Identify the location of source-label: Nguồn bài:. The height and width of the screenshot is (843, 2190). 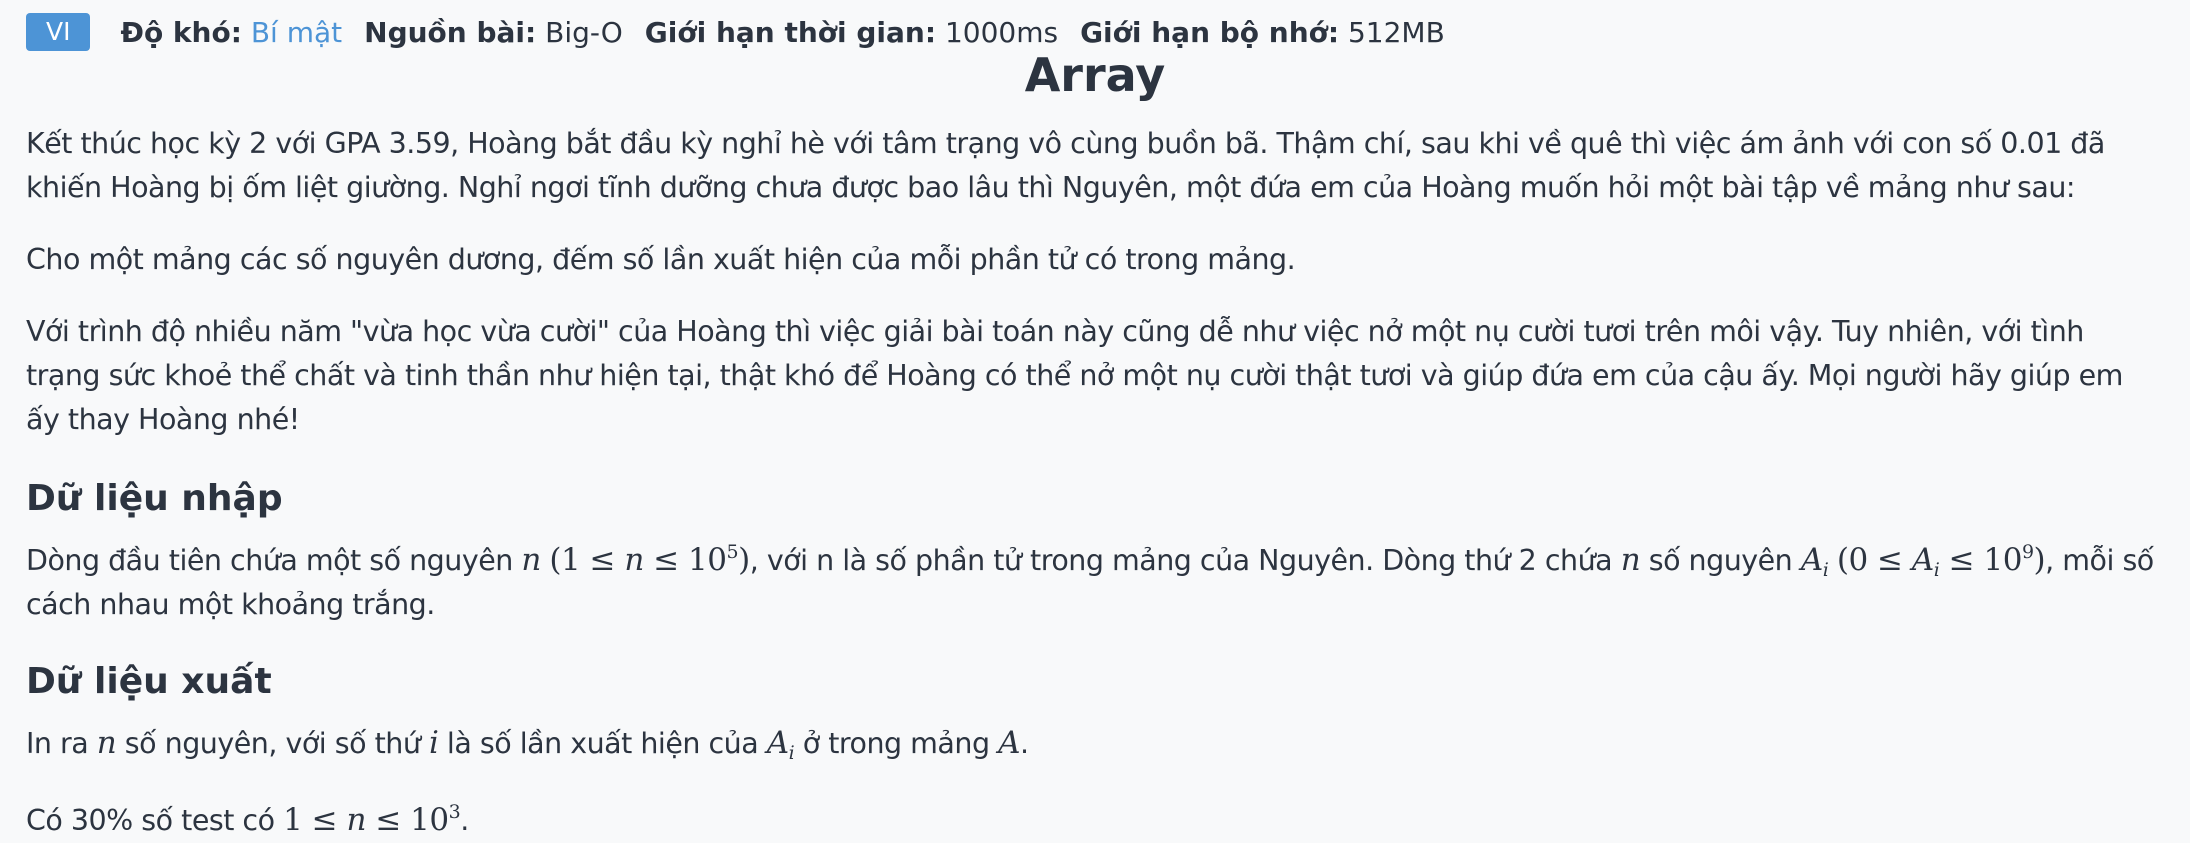
(450, 32).